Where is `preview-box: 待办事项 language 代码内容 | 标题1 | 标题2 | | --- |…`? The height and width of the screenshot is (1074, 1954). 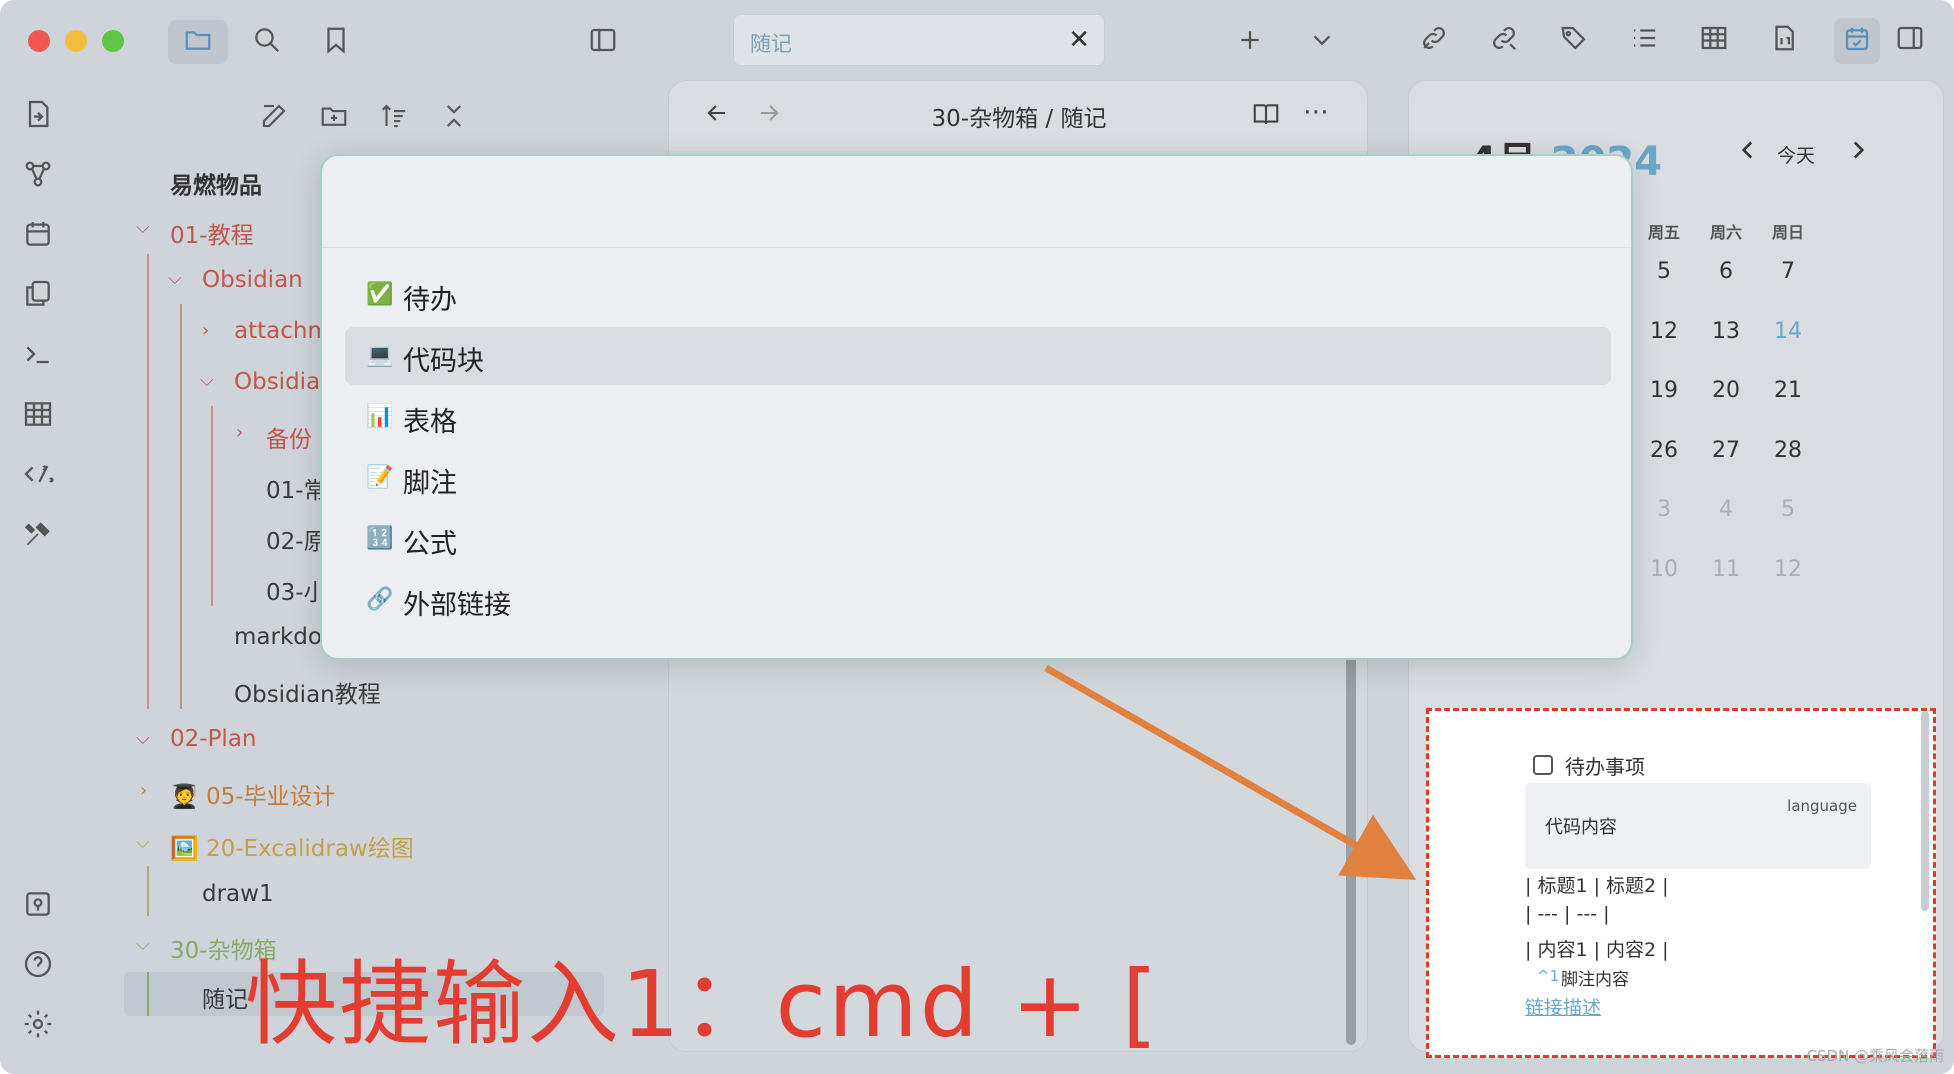
preview-box: 待办事项 language 代码内容 | 标题1 | 标题2 | | --- |… is located at coordinates (1681, 883).